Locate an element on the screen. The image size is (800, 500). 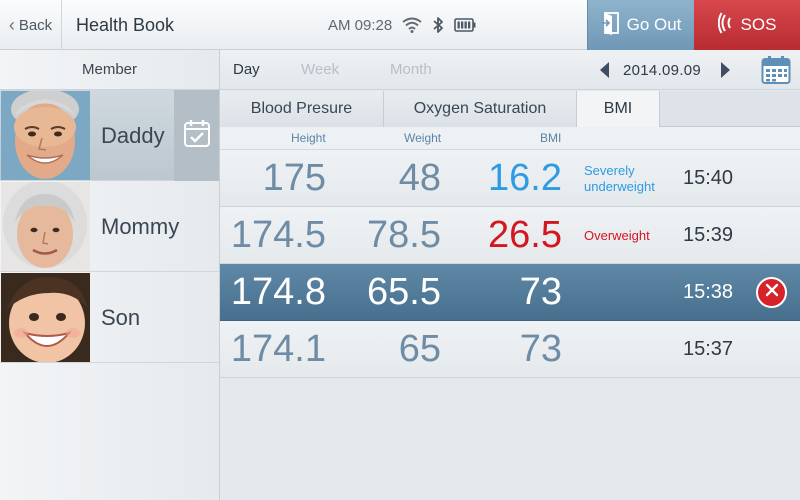
go-out-label: Go Out is located at coordinates (654, 24).